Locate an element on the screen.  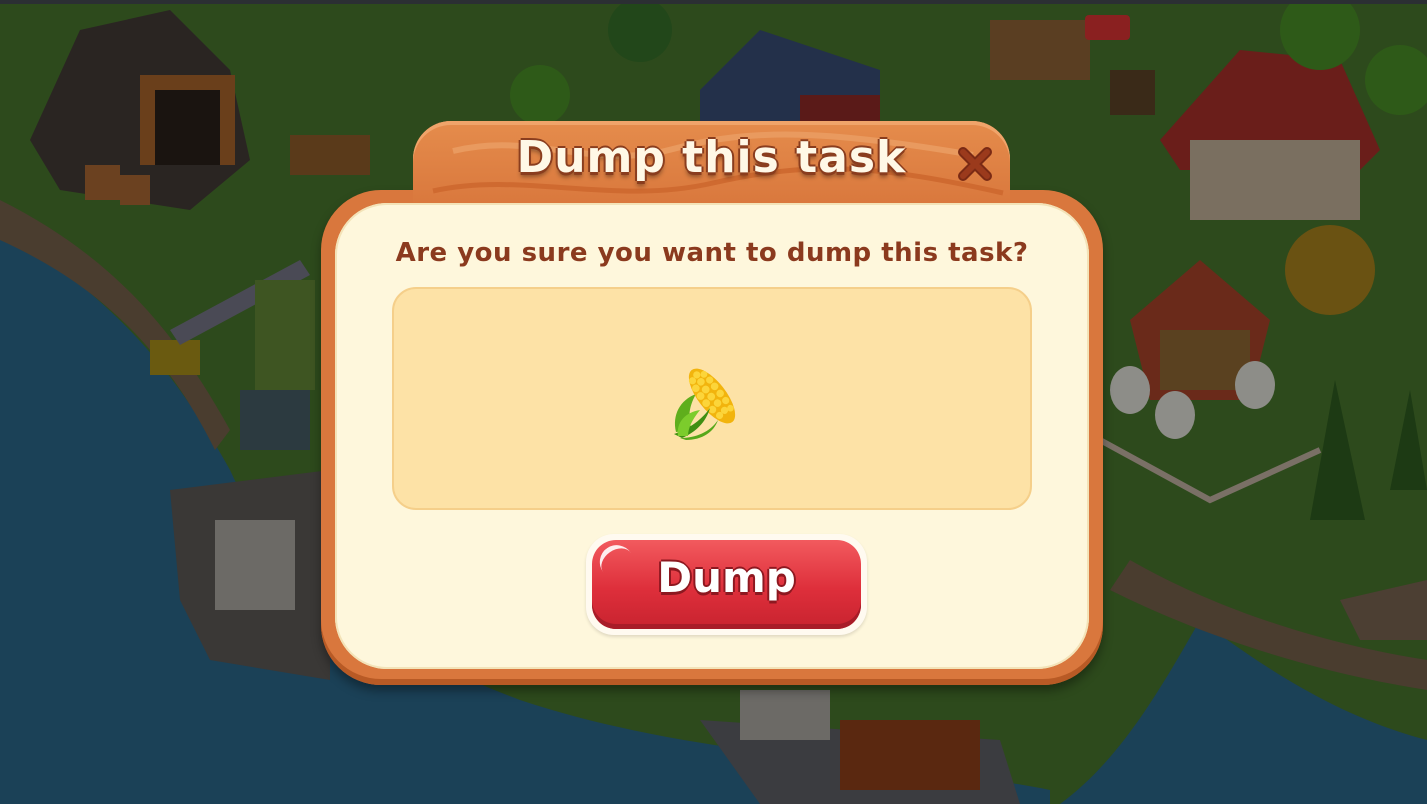
dialog-title: Dump this task is located at coordinates (711, 157).